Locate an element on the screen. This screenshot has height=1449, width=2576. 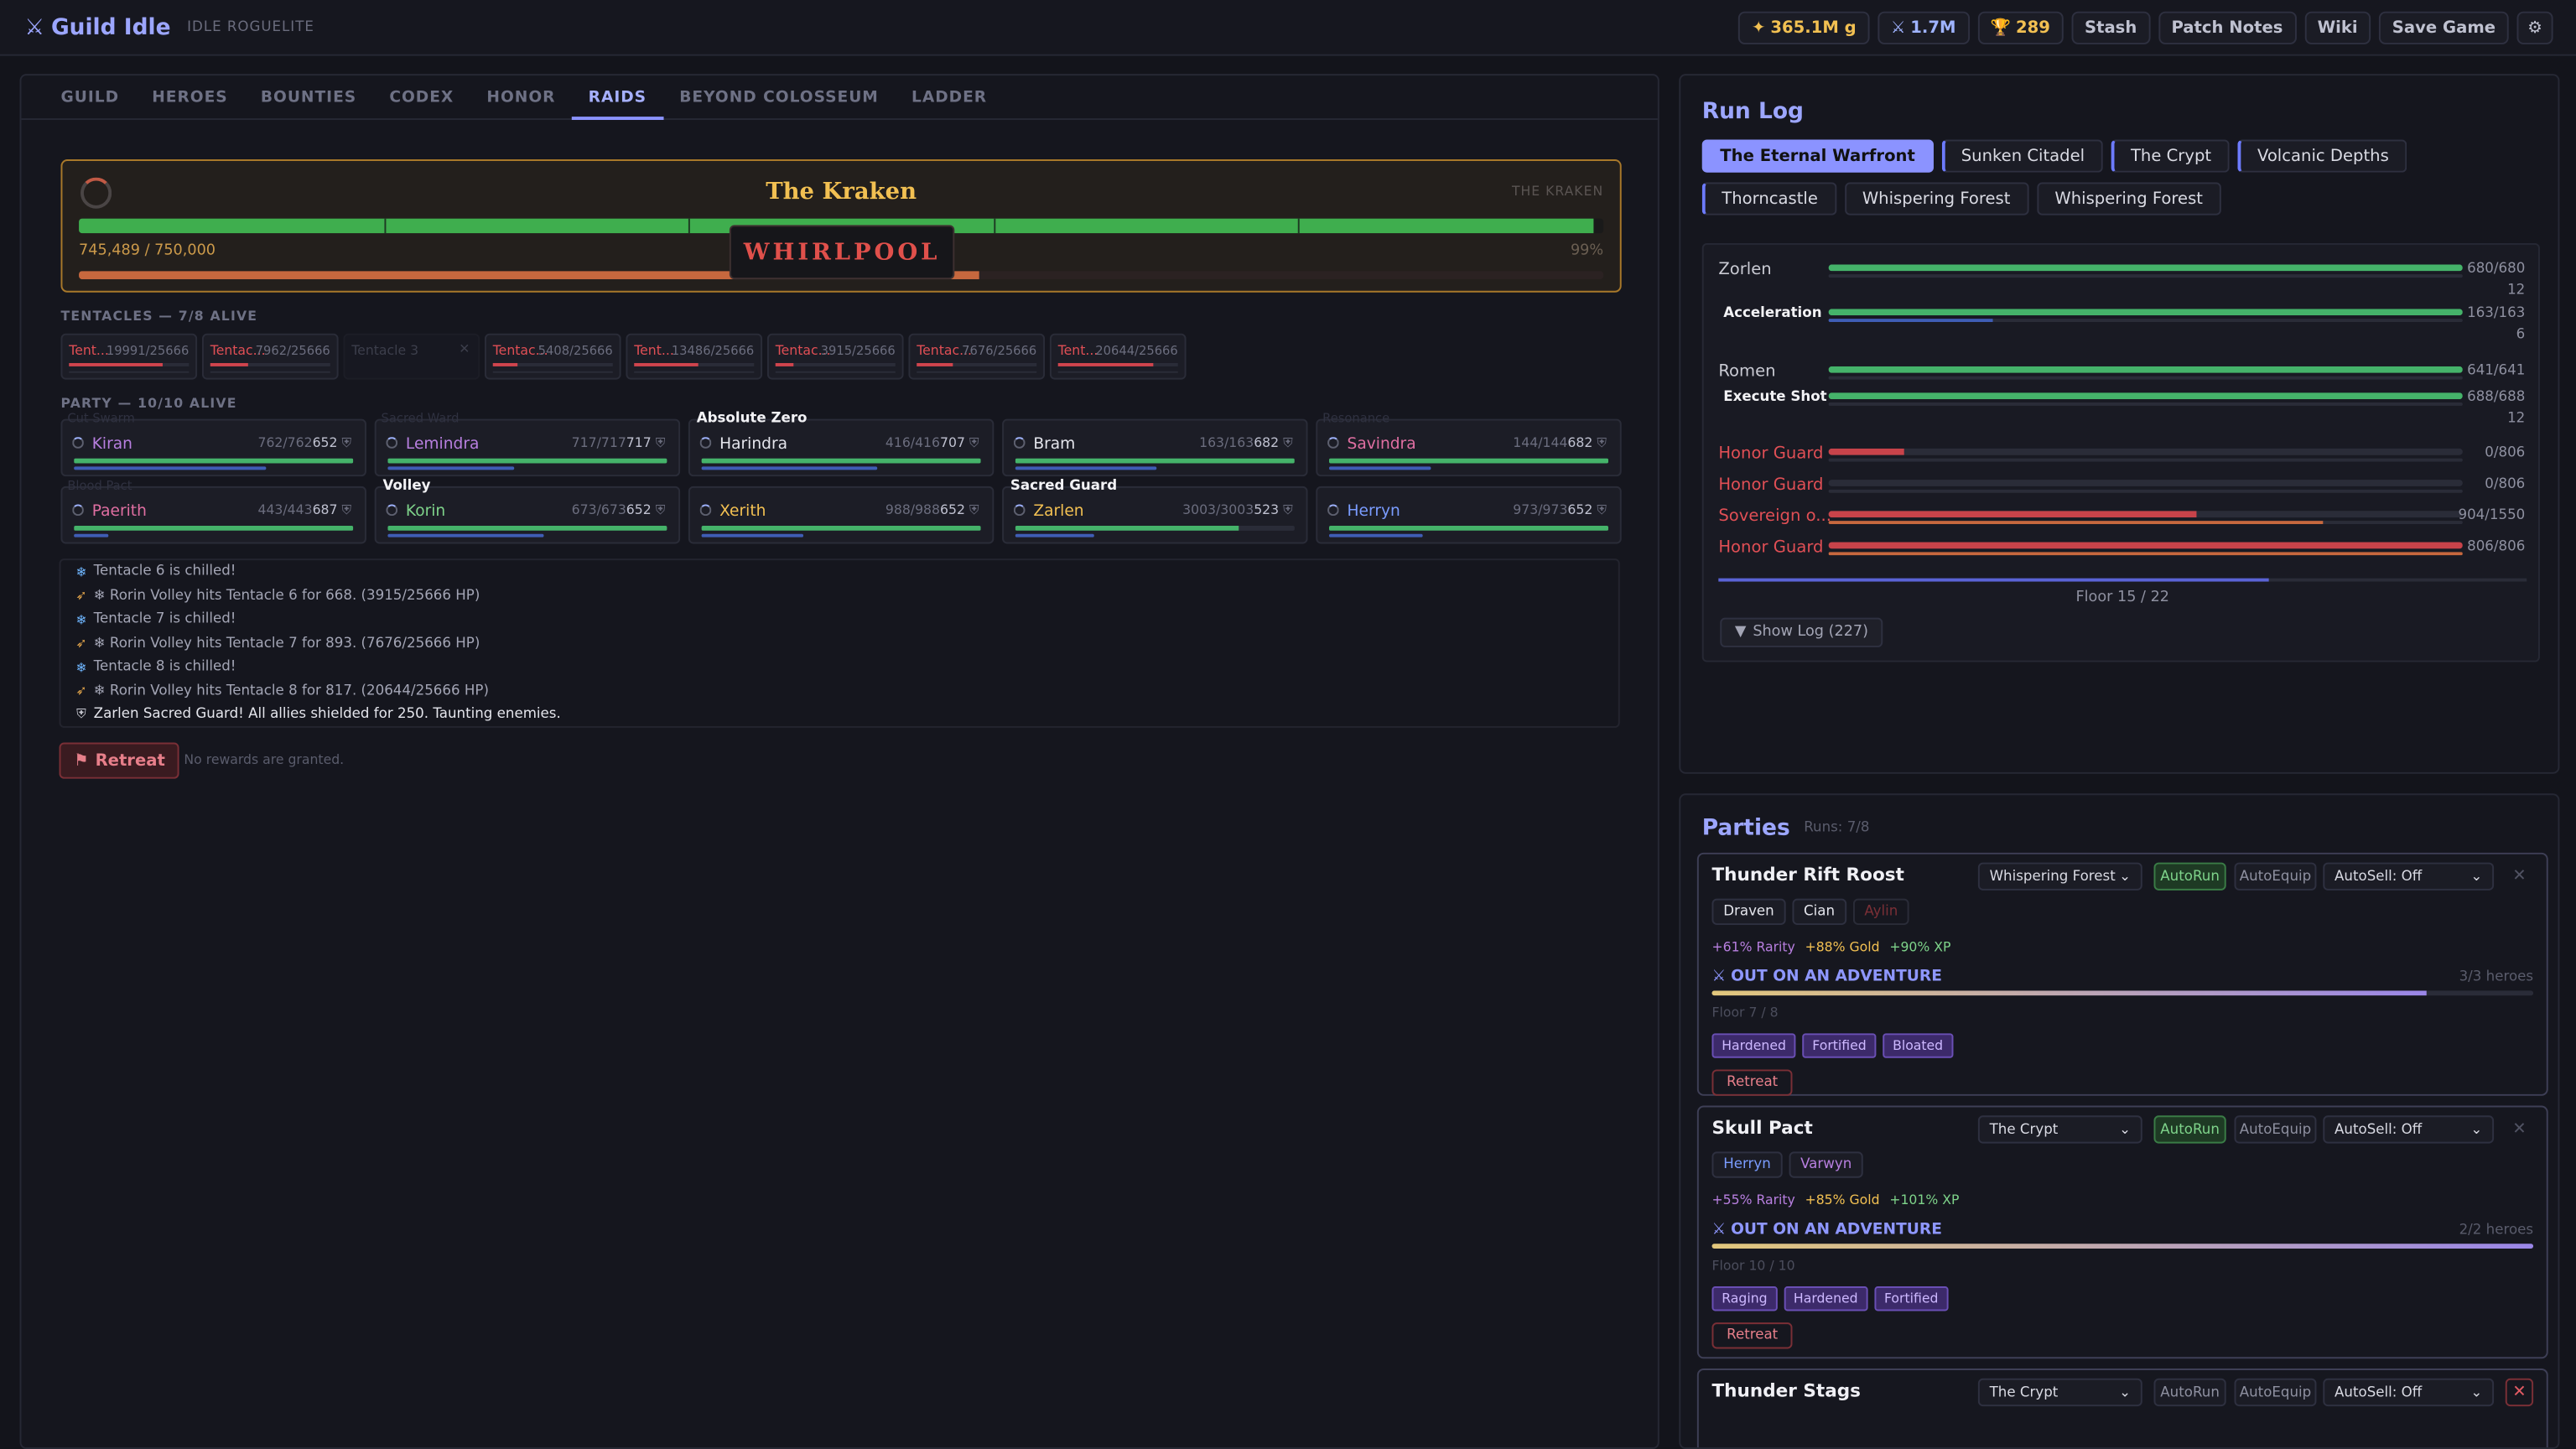
hero-card: Resonance Savindra 144/144682 ⛨ is located at coordinates (1469, 444).